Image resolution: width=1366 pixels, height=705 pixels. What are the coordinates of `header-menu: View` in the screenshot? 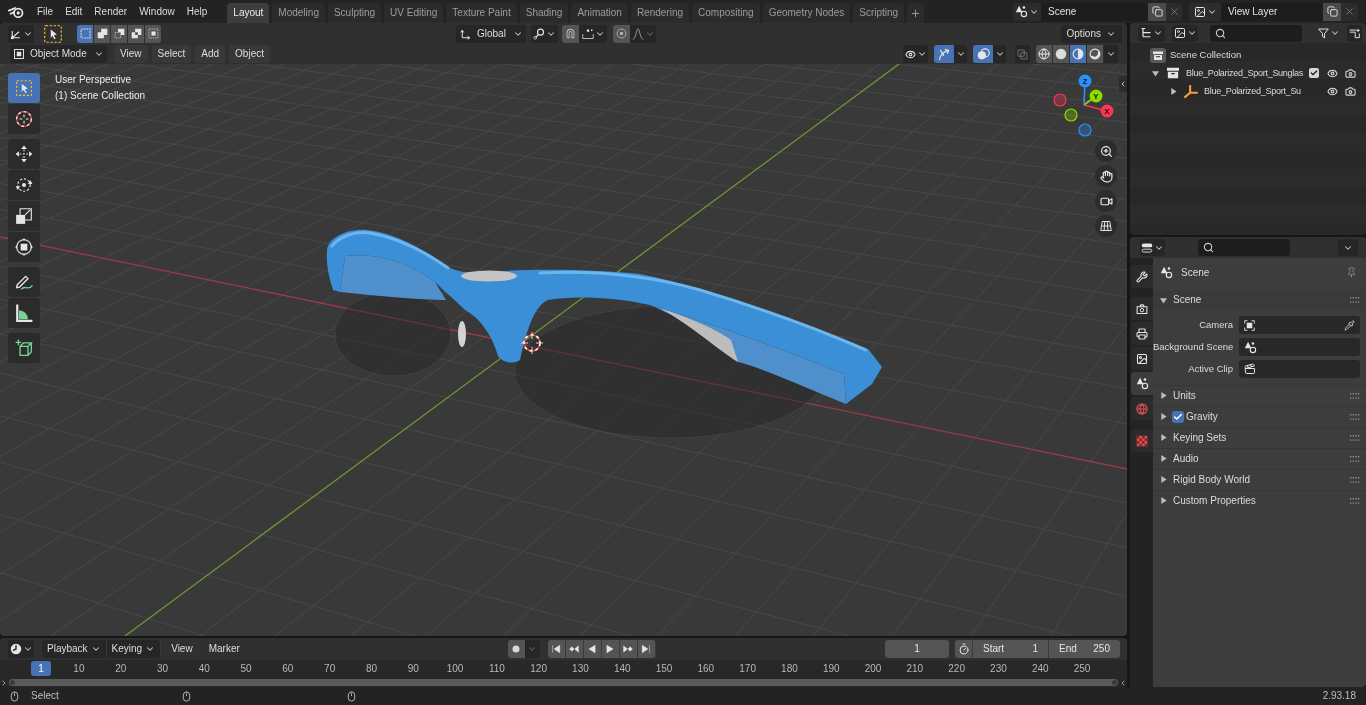 It's located at (131, 54).